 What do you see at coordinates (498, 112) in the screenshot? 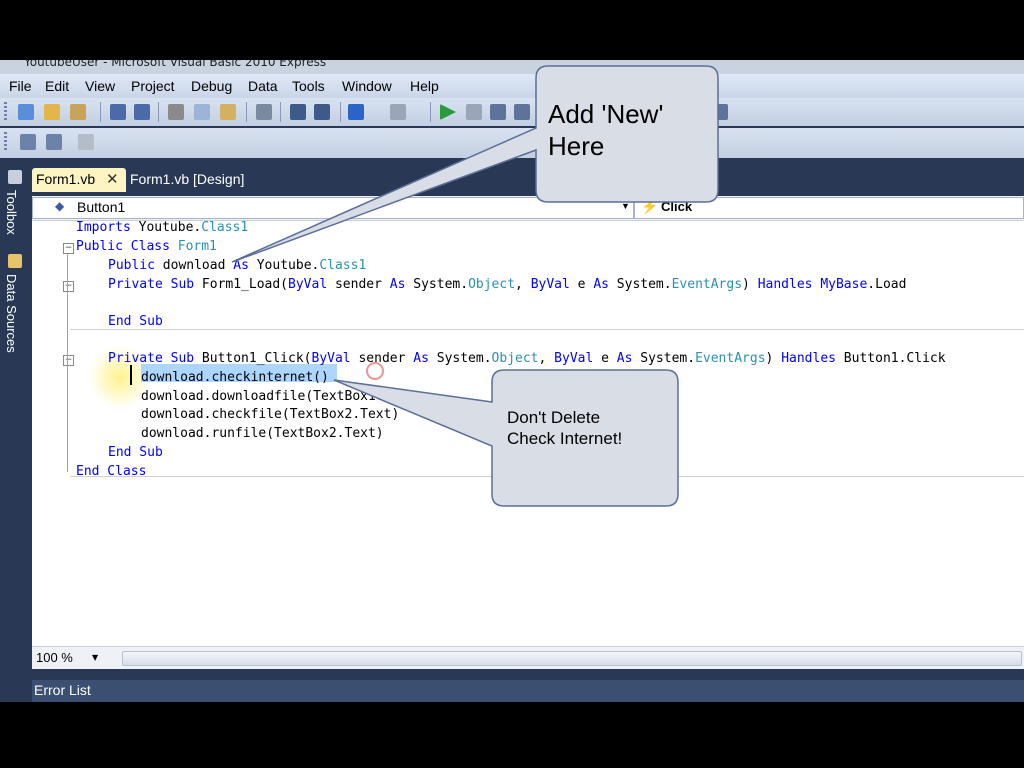
I see `step-into-icon` at bounding box center [498, 112].